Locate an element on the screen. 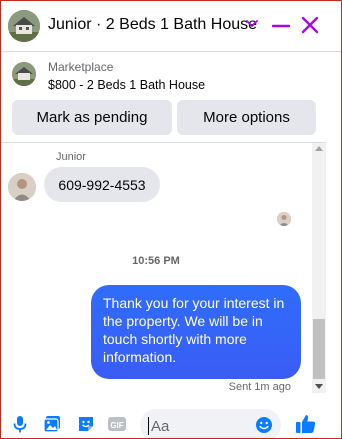 The height and width of the screenshot is (439, 342). microphone-icon is located at coordinates (20, 424).